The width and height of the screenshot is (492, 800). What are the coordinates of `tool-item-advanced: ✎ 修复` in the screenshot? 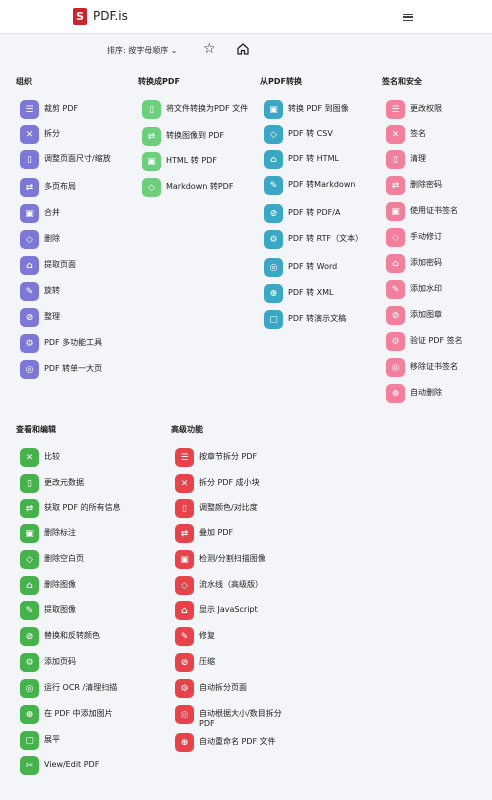 It's located at (234, 636).